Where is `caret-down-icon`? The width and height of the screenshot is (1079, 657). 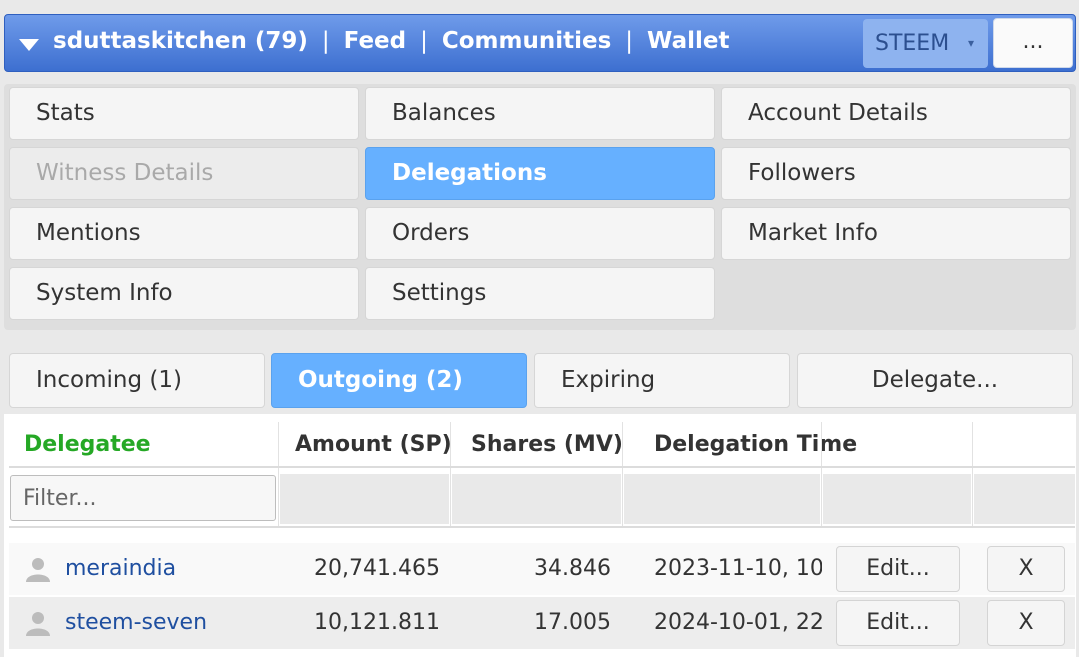 caret-down-icon is located at coordinates (29, 45).